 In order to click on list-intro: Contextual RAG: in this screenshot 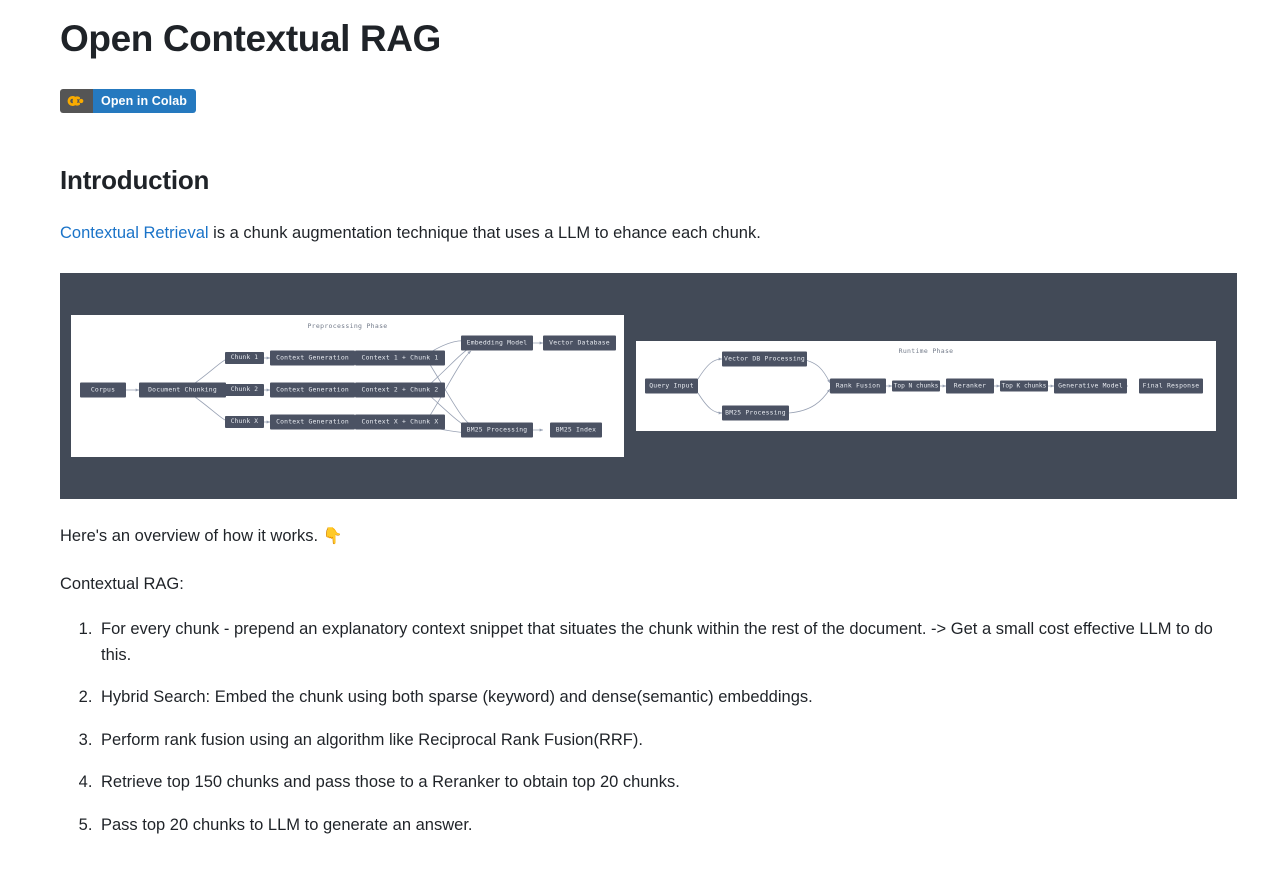, I will do `click(122, 583)`.